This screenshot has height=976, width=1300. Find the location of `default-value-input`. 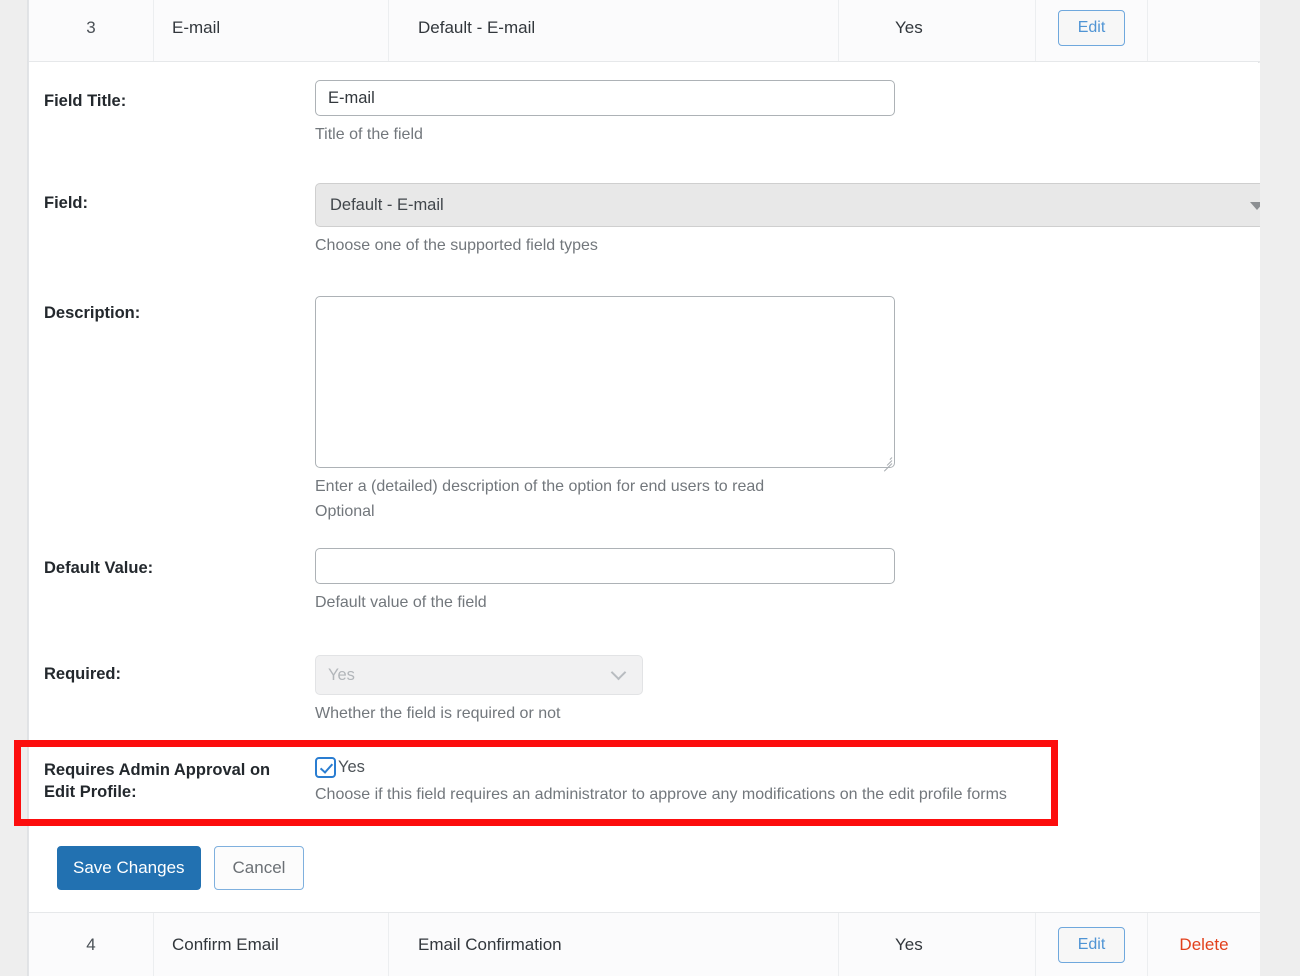

default-value-input is located at coordinates (605, 566).